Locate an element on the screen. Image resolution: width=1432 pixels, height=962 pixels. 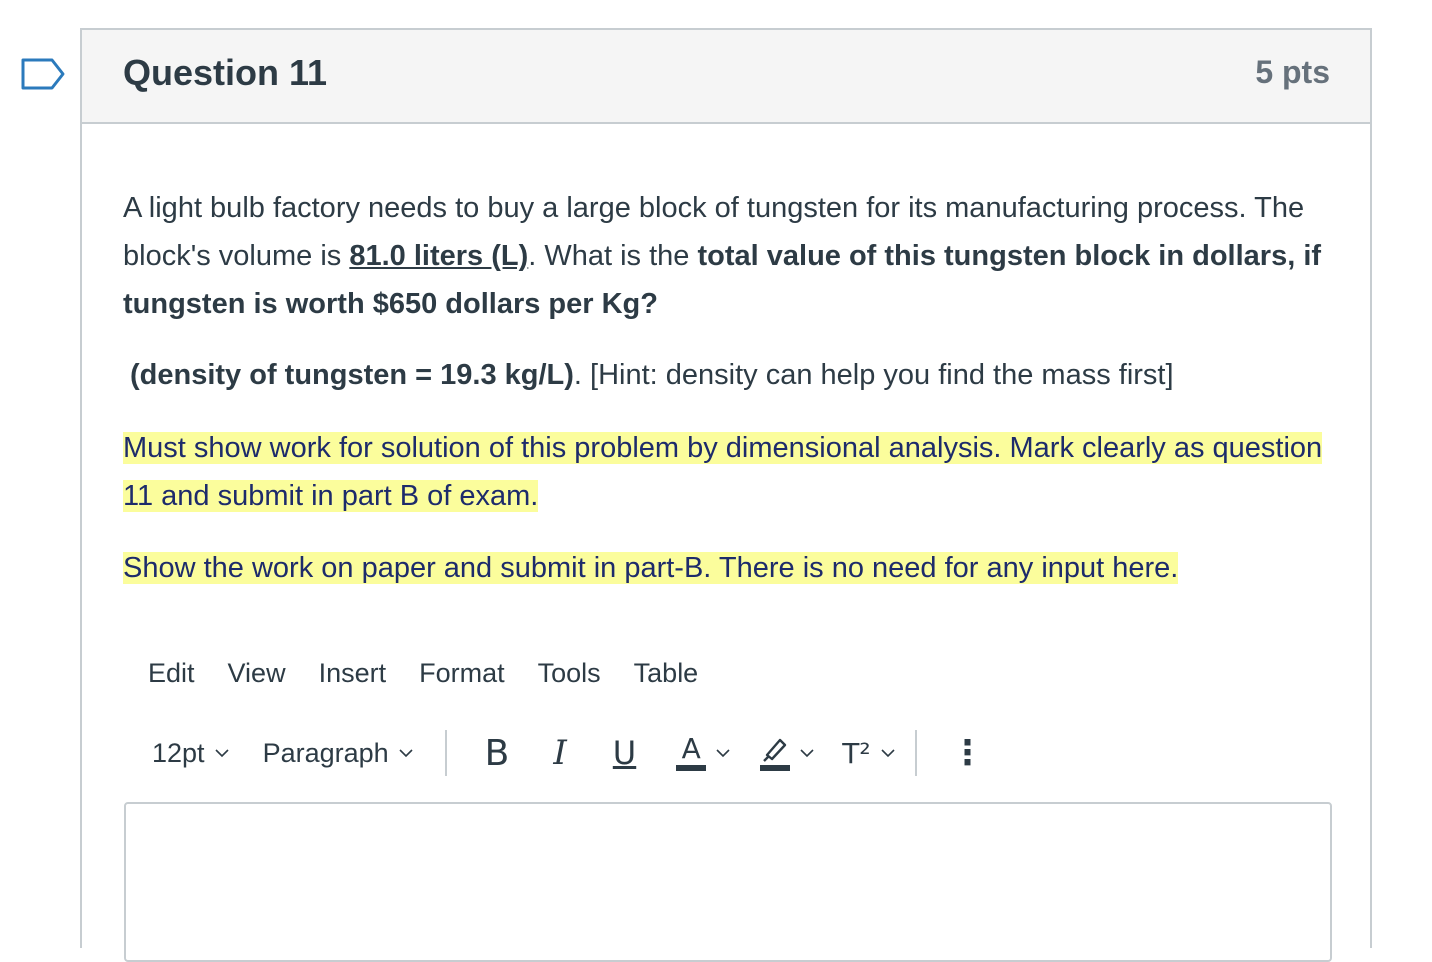
bold-icon: B is located at coordinates (497, 753).